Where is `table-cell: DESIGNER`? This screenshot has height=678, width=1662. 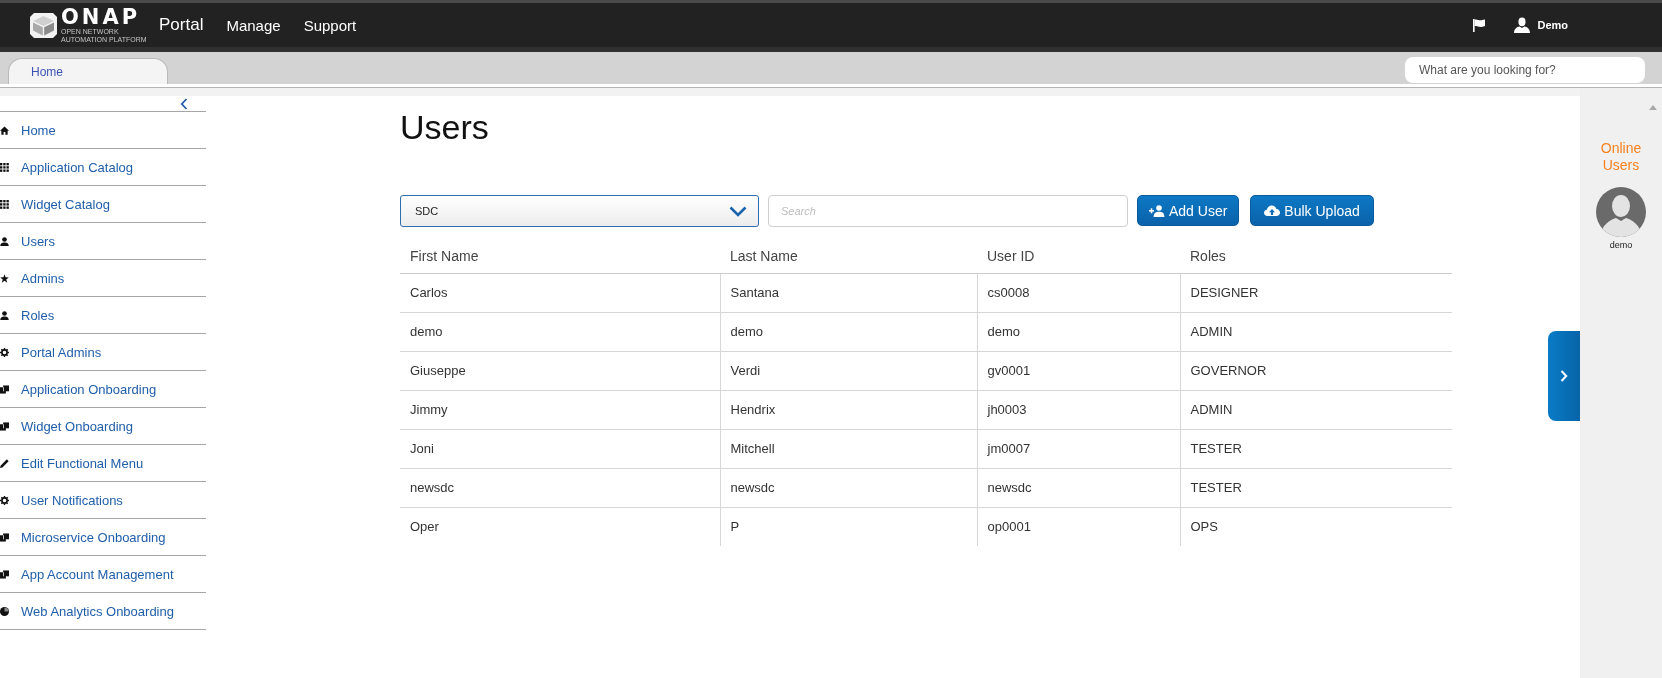
table-cell: DESIGNER is located at coordinates (1316, 292).